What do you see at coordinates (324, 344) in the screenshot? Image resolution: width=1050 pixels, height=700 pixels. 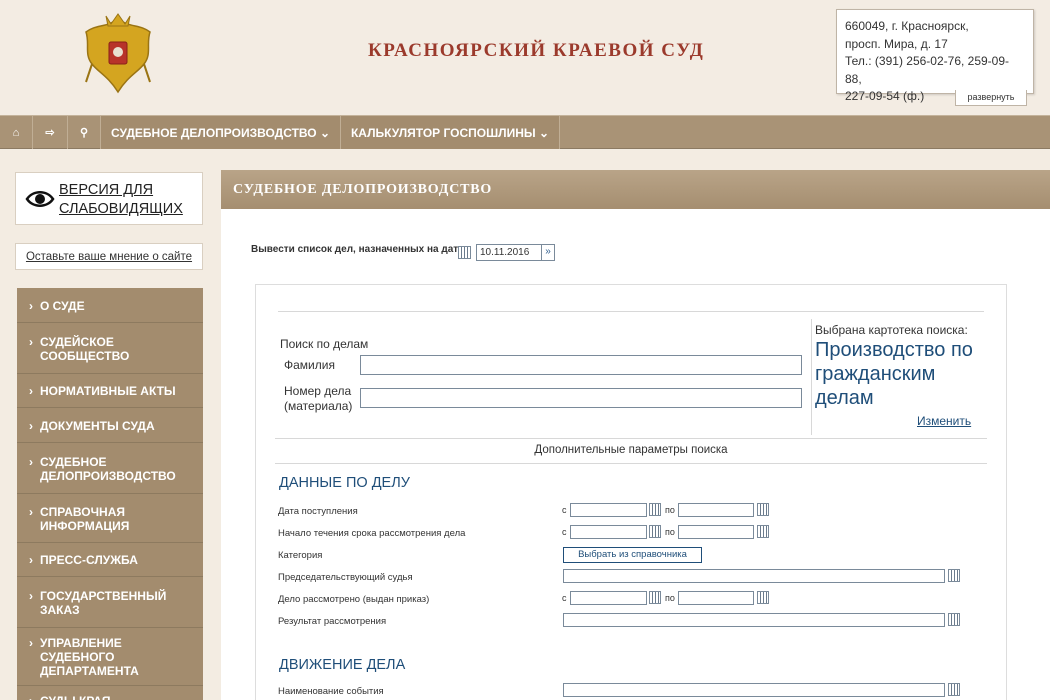 I see `search-title: Поиск по делам` at bounding box center [324, 344].